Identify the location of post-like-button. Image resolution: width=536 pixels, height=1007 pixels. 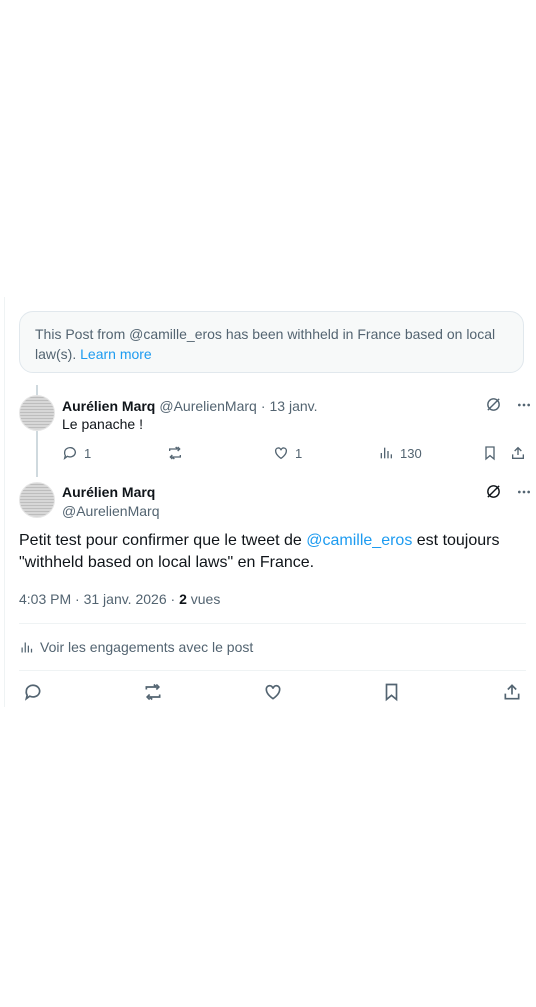
(273, 692).